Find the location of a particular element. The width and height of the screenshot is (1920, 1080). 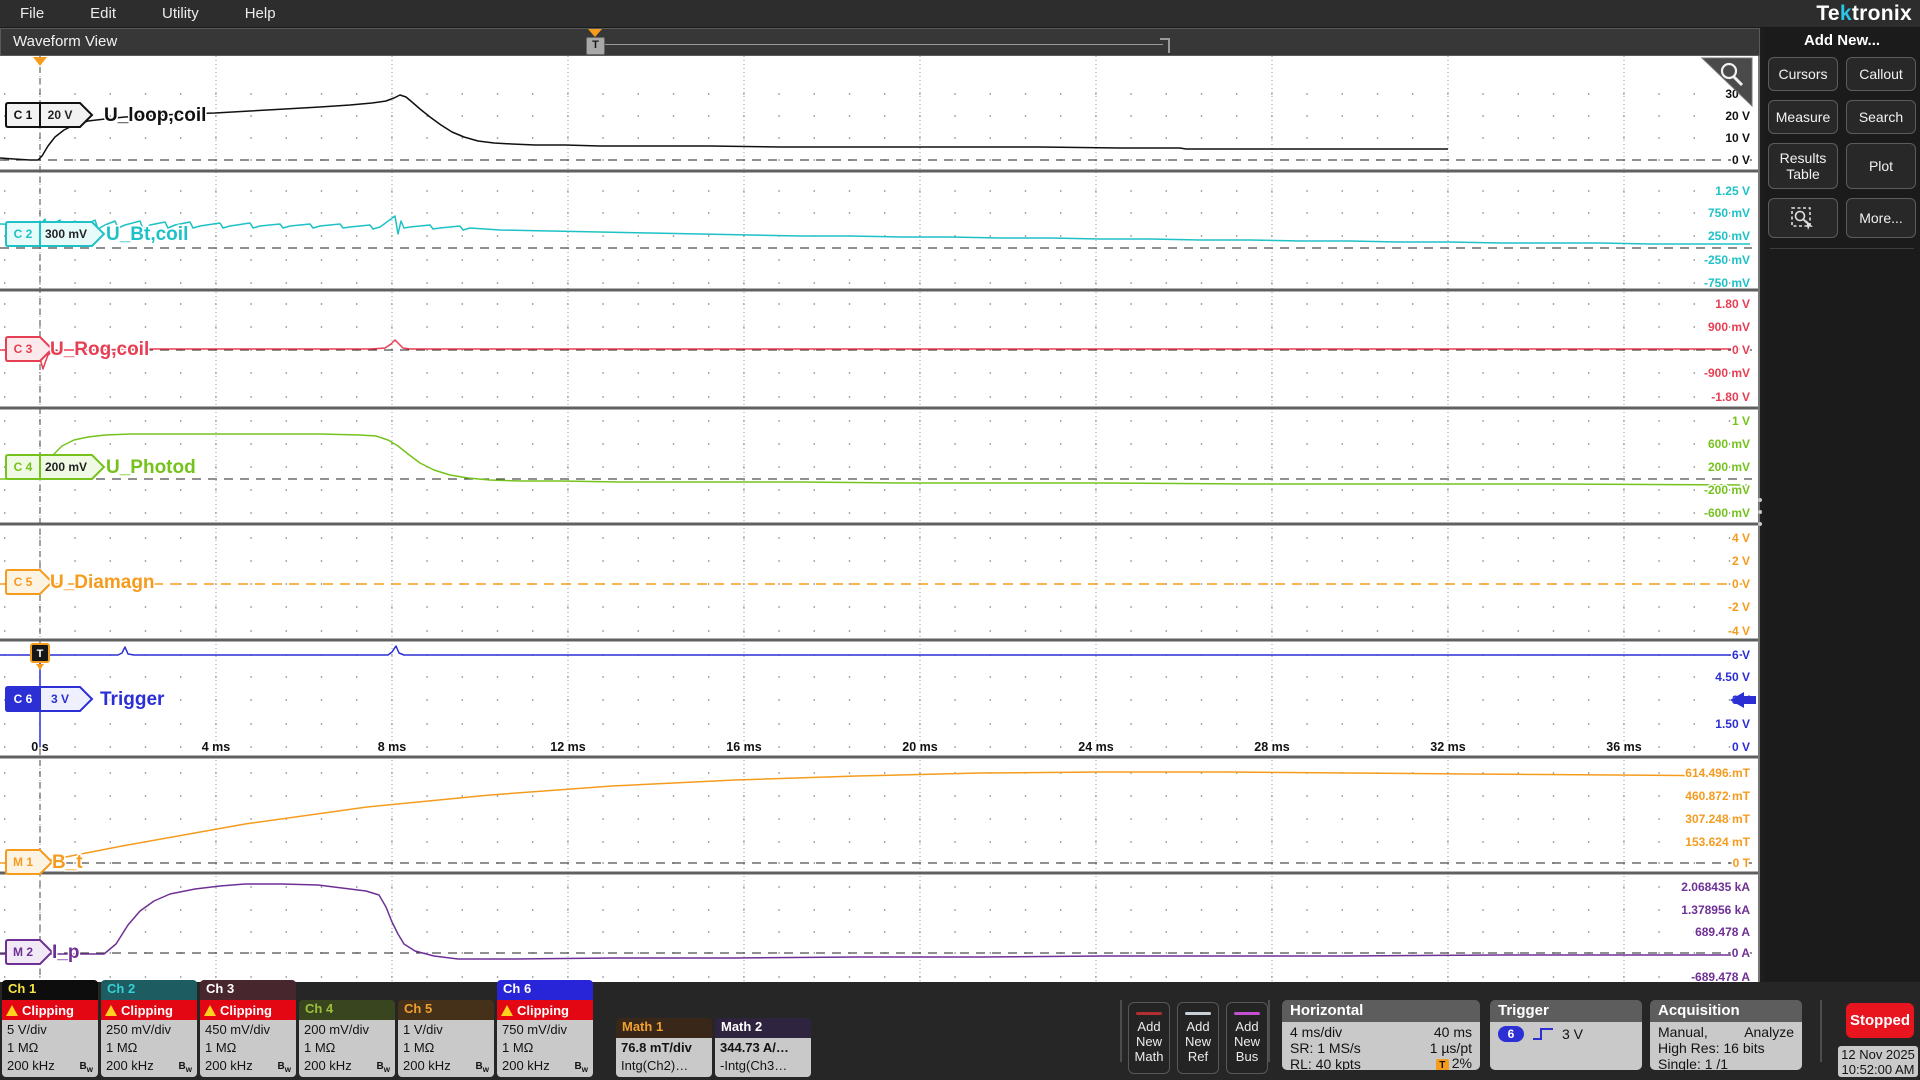

channel-badge-title: Ch 6 is located at coordinates (545, 990).